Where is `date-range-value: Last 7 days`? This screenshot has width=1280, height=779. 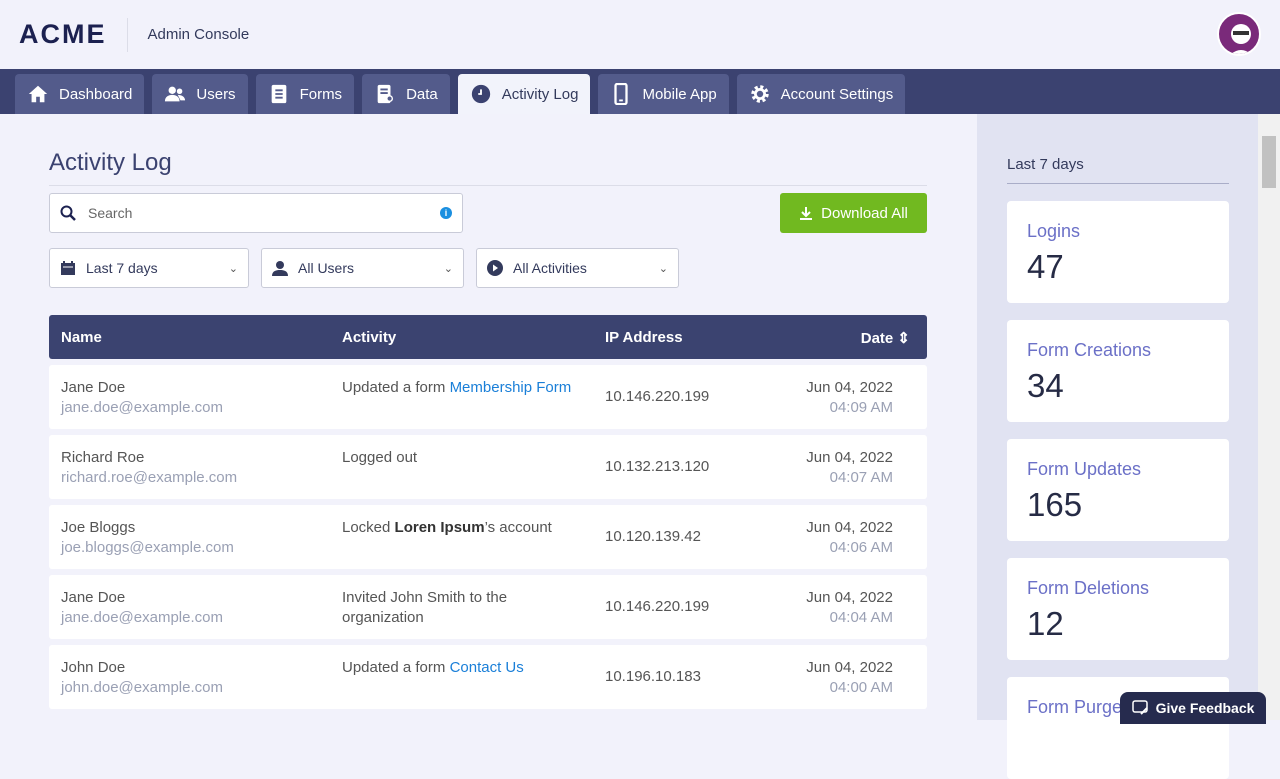
date-range-value: Last 7 days is located at coordinates (122, 268).